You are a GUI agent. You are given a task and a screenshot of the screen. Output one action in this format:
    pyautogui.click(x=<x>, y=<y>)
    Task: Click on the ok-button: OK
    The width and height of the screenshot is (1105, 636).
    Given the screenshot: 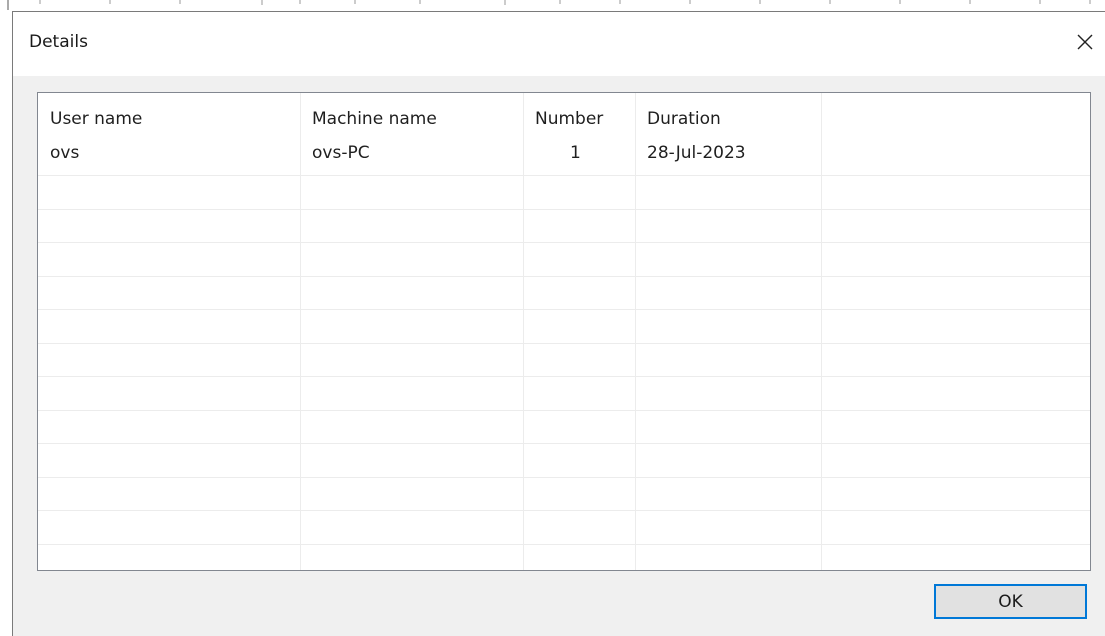 What is the action you would take?
    pyautogui.click(x=1010, y=601)
    